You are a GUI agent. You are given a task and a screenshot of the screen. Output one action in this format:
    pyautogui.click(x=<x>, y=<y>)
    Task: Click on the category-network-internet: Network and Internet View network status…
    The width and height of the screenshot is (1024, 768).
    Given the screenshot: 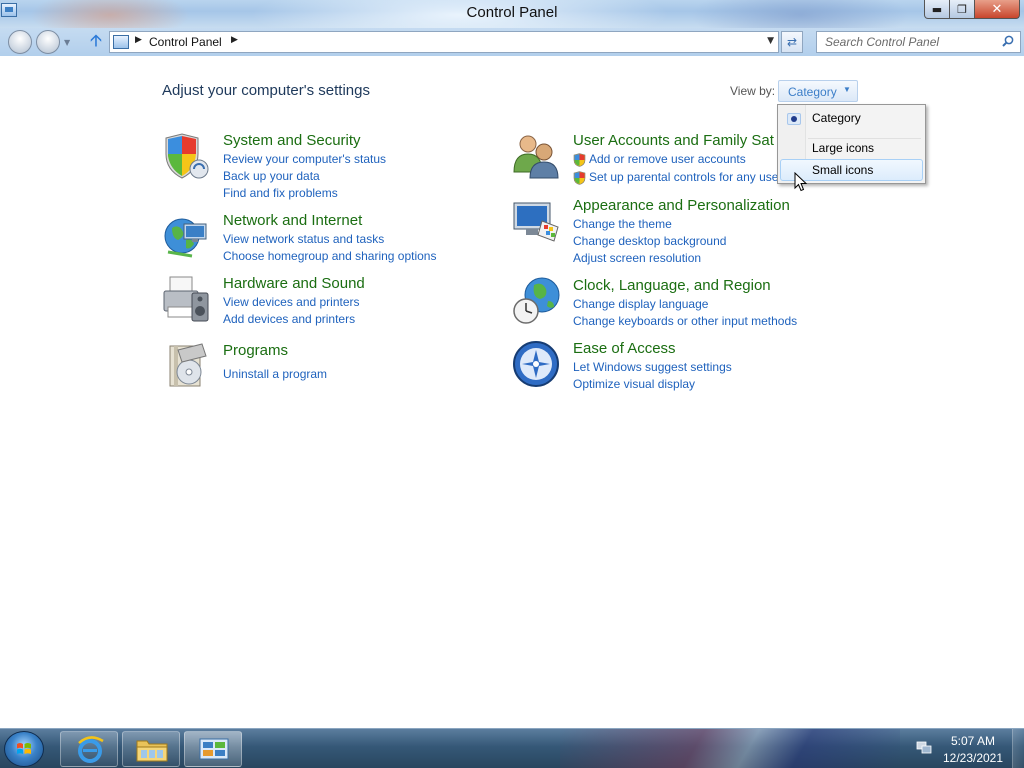 What is the action you would take?
    pyautogui.click(x=312, y=240)
    